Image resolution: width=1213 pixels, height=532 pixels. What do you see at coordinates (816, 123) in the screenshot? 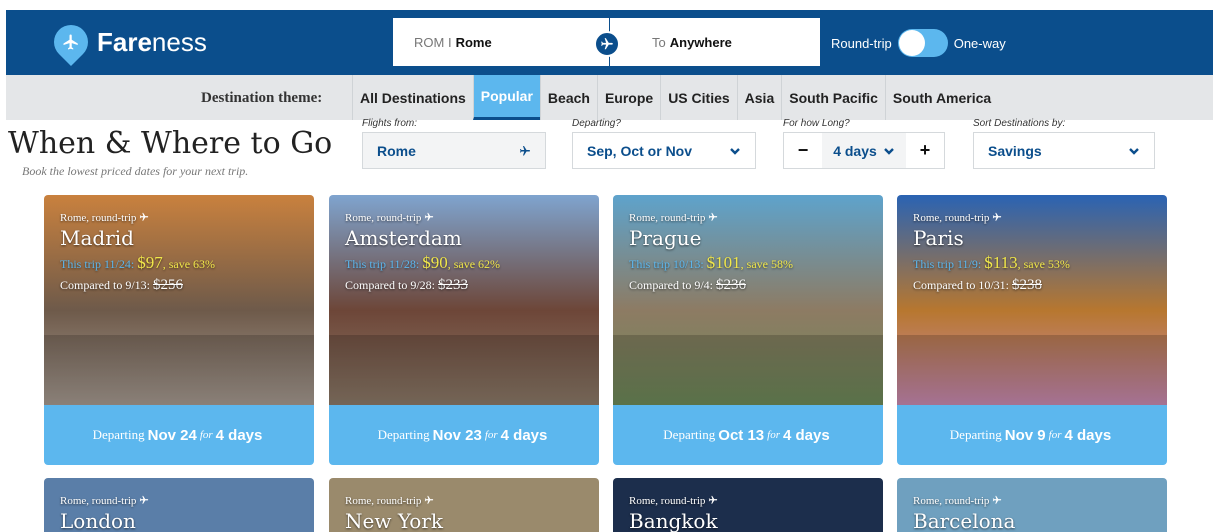
I see `trip-length-label: For how Long?` at bounding box center [816, 123].